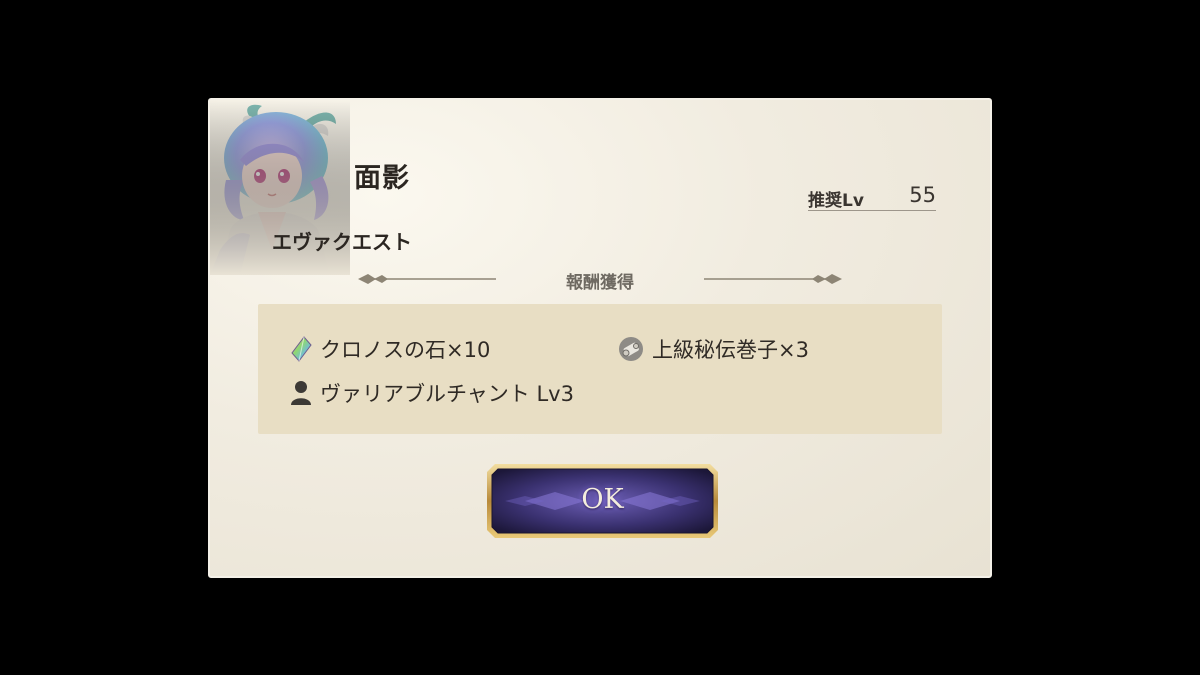 The width and height of the screenshot is (1200, 675). I want to click on reward-text: クロノスの石×10, so click(405, 350).